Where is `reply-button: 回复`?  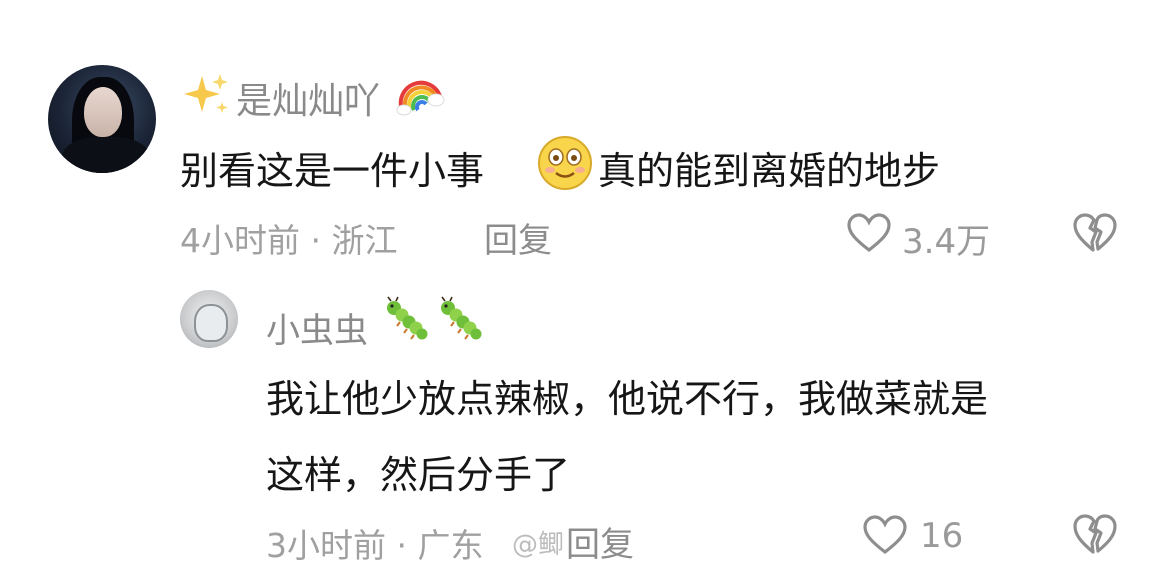 reply-button: 回复 is located at coordinates (518, 237).